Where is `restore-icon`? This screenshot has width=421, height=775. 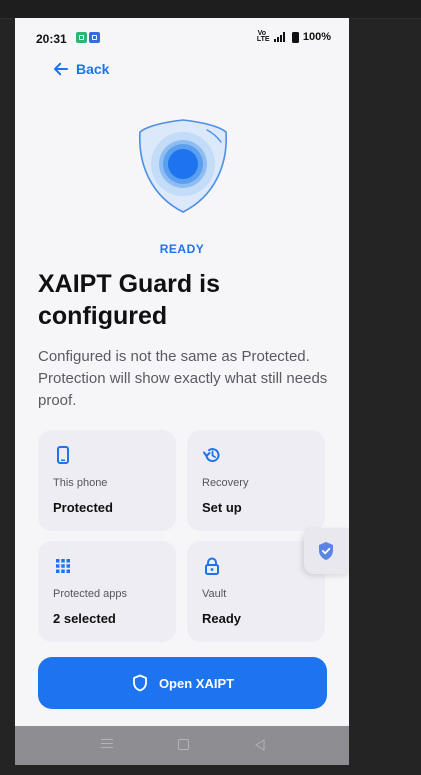
restore-icon is located at coordinates (211, 455).